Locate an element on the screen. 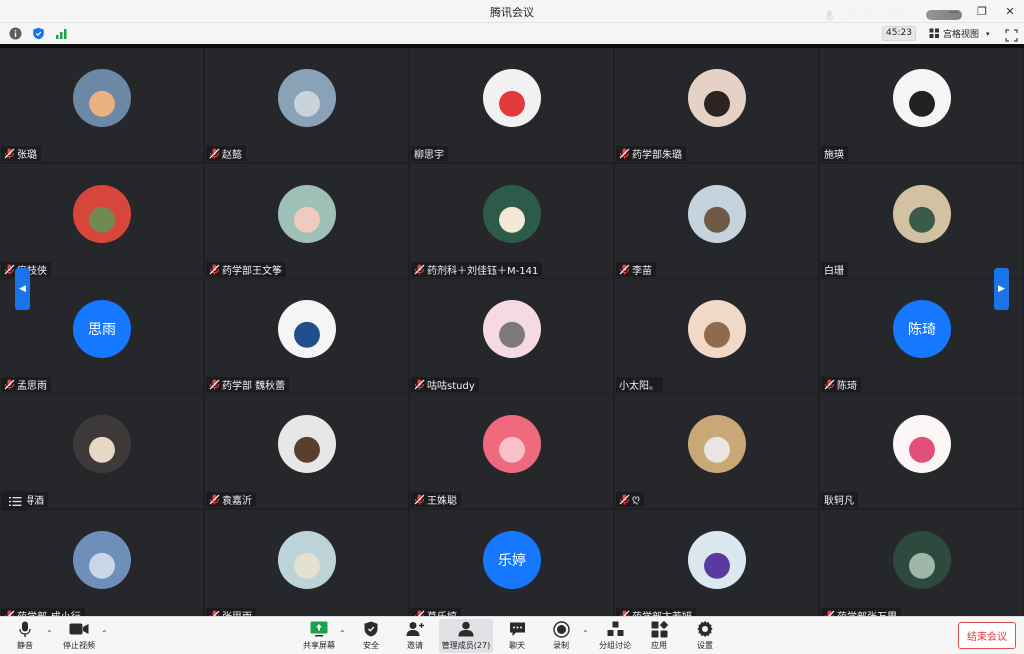 The width and height of the screenshot is (1024, 654). participant-tile: 李苗 is located at coordinates (716, 221).